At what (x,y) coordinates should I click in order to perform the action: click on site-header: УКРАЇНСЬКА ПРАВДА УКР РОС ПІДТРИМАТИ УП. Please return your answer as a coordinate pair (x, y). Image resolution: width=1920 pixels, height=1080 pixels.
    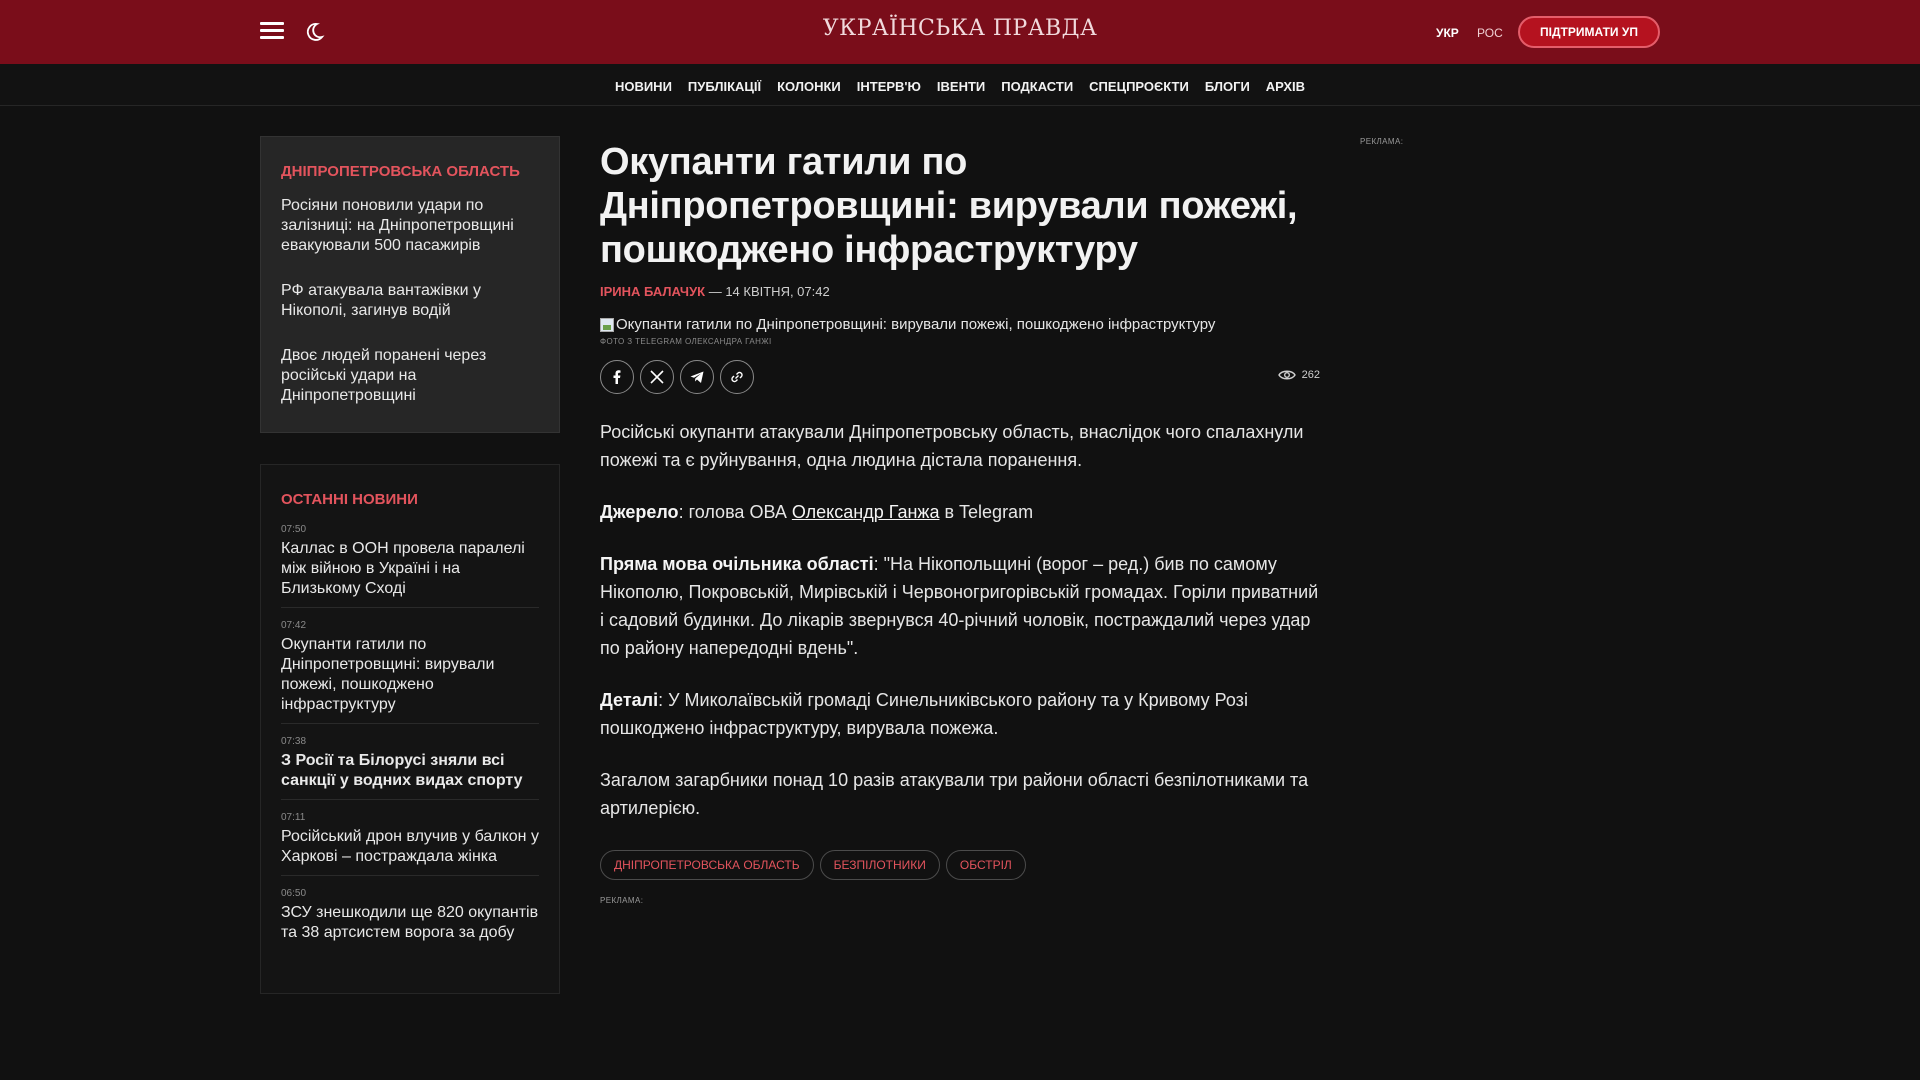
    Looking at the image, I should click on (960, 32).